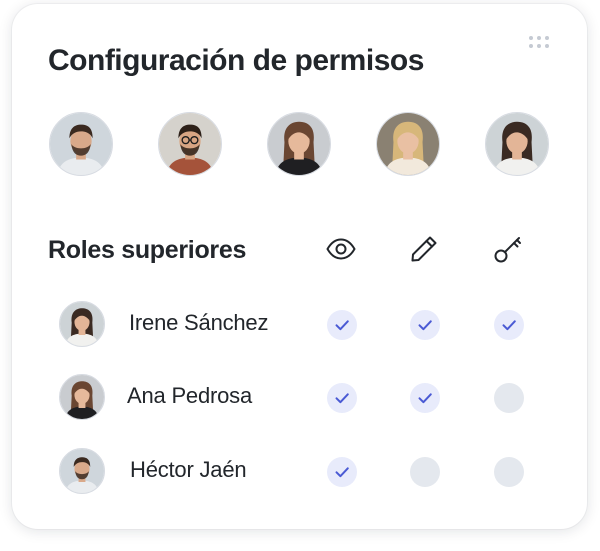 This screenshot has width=600, height=551. What do you see at coordinates (236, 60) in the screenshot?
I see `card-title: Configuración de permisos` at bounding box center [236, 60].